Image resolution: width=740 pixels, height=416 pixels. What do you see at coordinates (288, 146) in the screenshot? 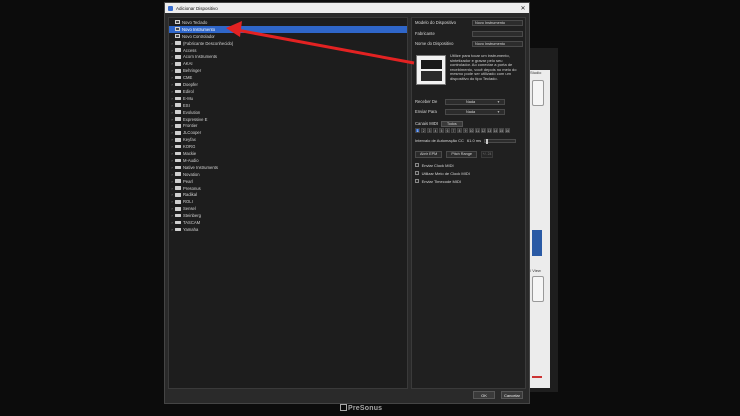
I see `tree-item: › KORG` at bounding box center [288, 146].